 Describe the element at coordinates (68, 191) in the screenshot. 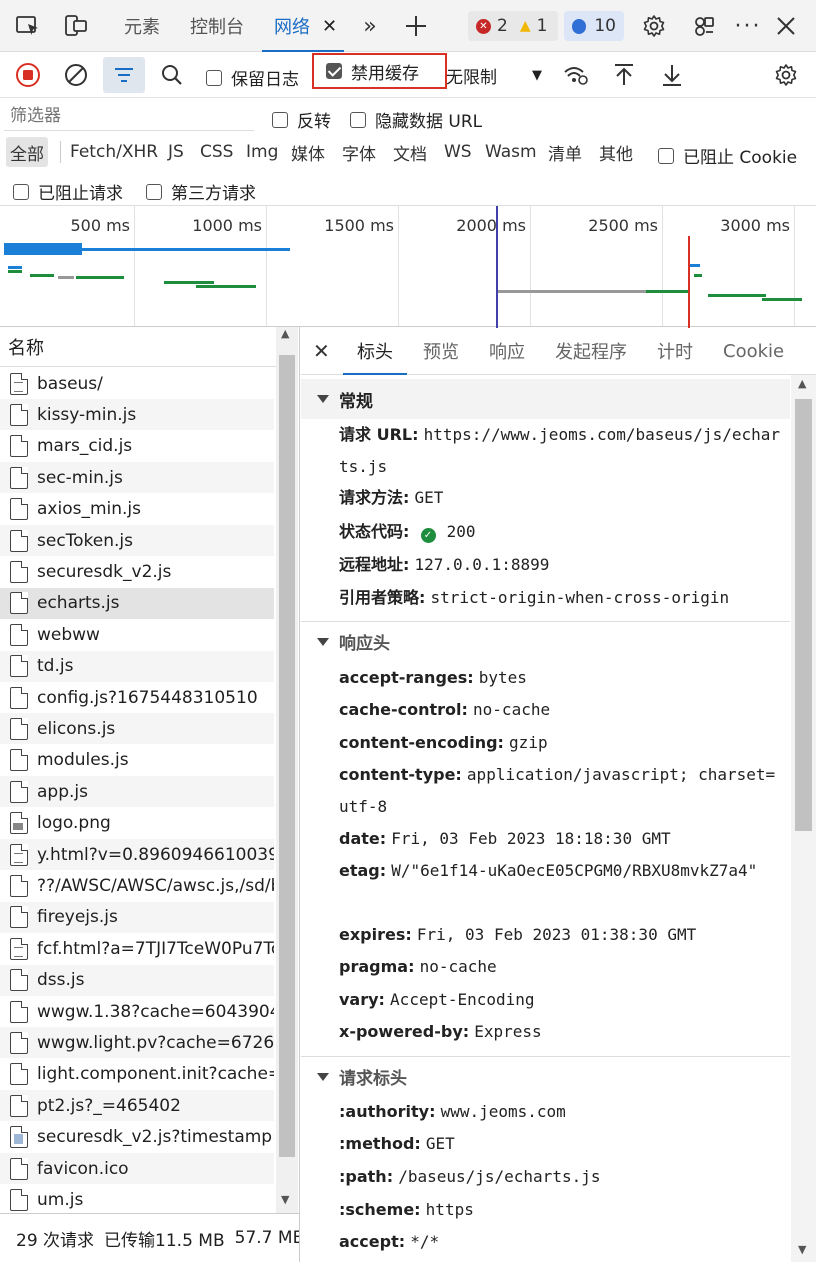

I see `blocked-requests-checkbox: 已阻止请求` at that location.